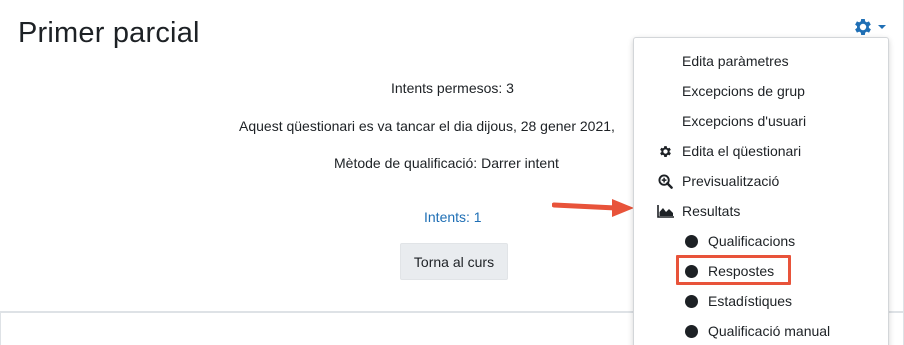 The width and height of the screenshot is (904, 345). Describe the element at coordinates (769, 331) in the screenshot. I see `menu-item-label: Qualificació manual` at that location.